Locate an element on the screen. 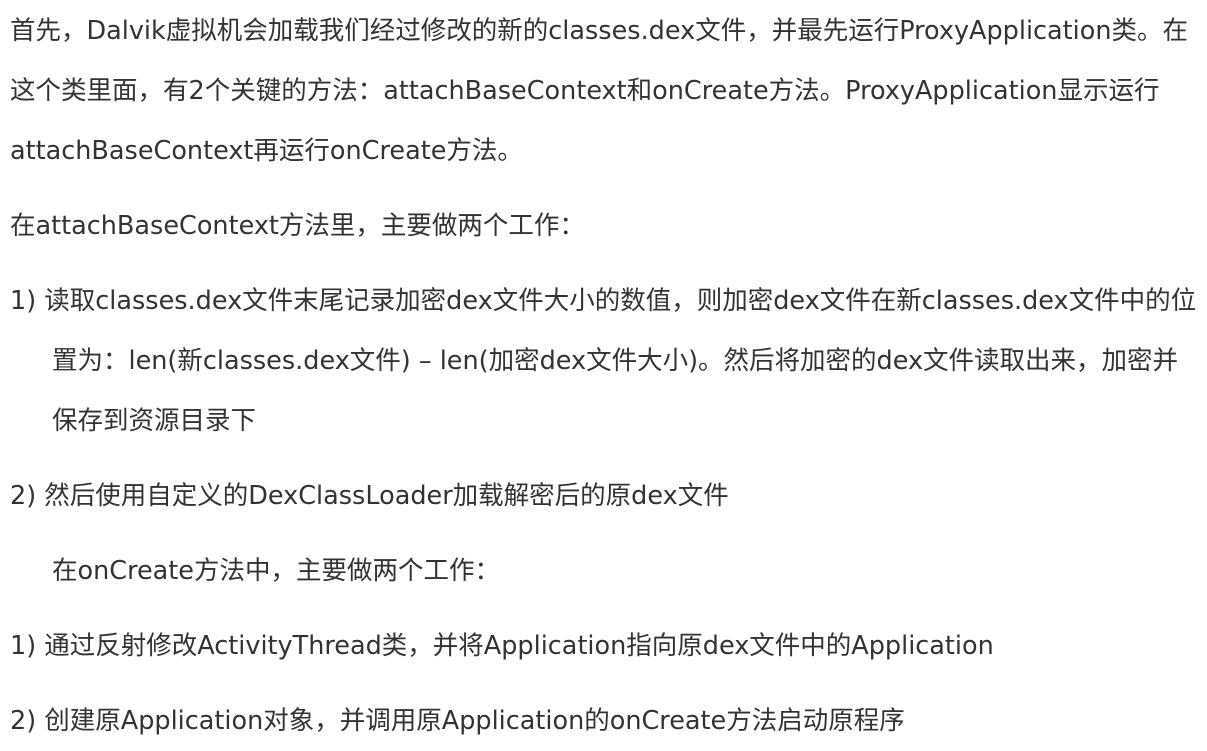 The height and width of the screenshot is (751, 1207). attach-step-2: 2) 然后使用自定义的DexClassLoader加载解密后的原dex文件 is located at coordinates (369, 496).